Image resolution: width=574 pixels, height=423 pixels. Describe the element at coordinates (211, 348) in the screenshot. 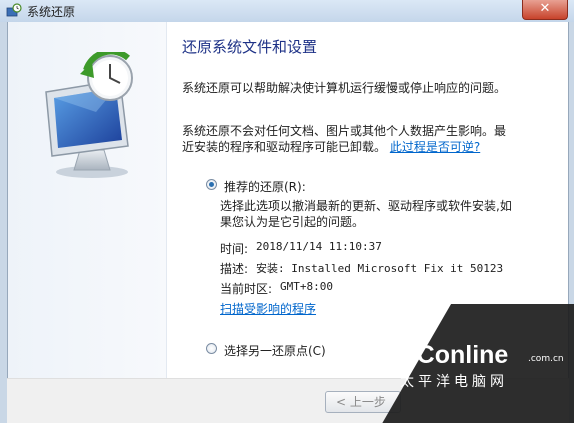

I see `choose-other-restore-point-radio` at that location.